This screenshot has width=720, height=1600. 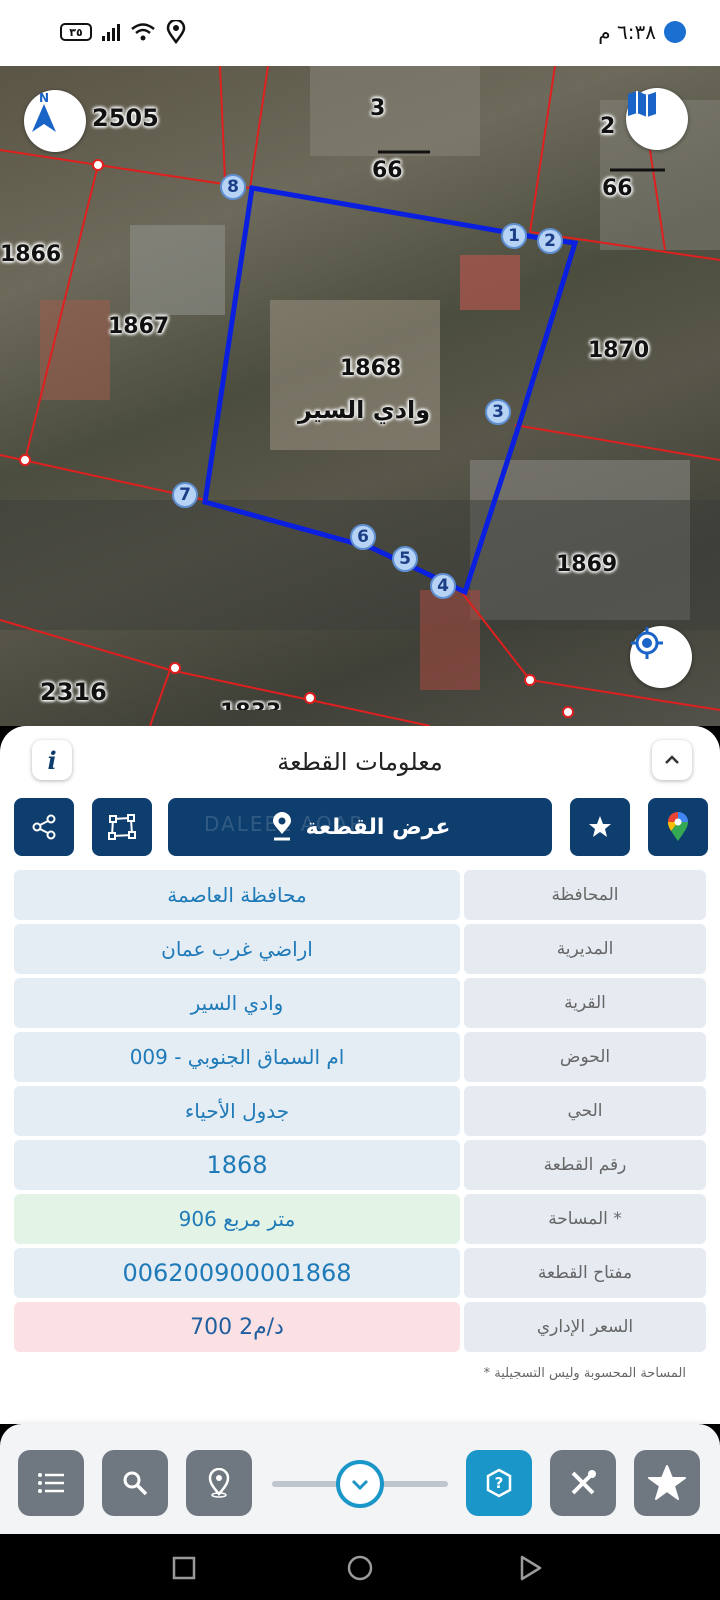 I want to click on info-label: القرية, so click(x=585, y=1003).